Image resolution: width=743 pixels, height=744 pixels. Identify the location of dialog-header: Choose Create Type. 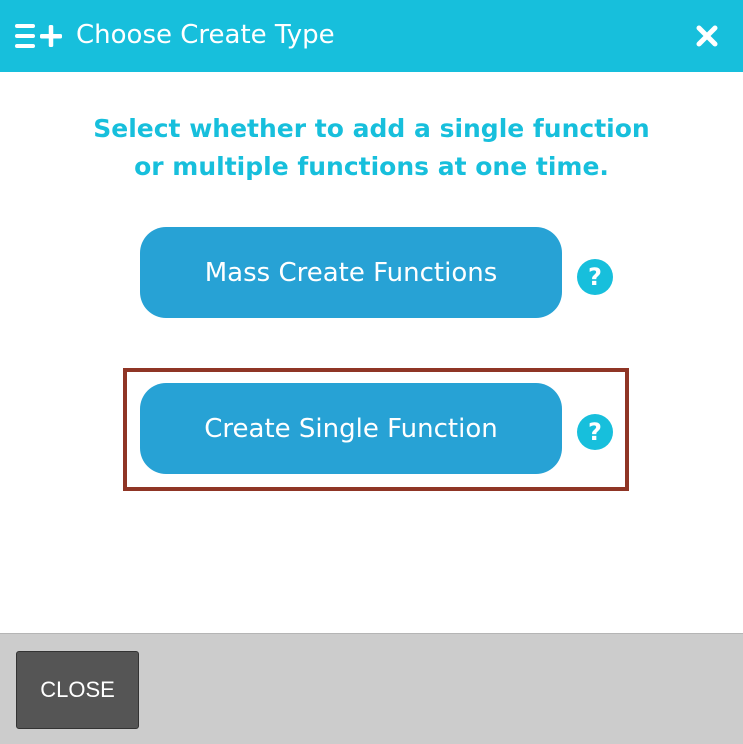
(371, 36).